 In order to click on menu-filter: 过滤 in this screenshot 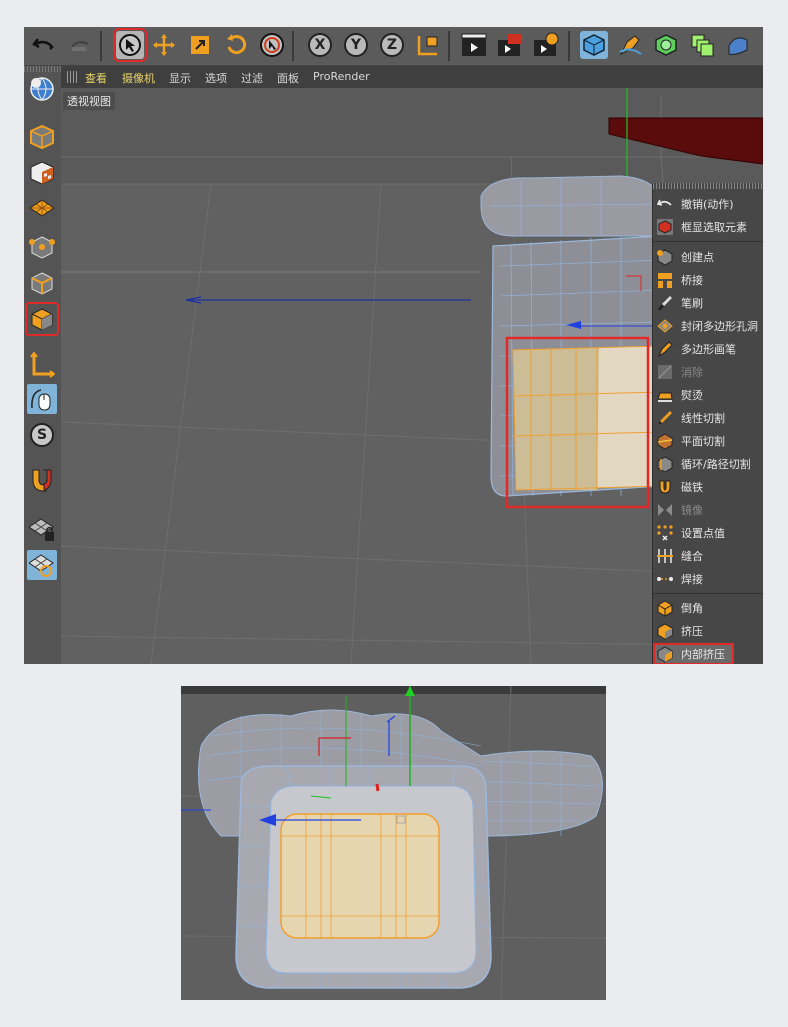, I will do `click(252, 78)`.